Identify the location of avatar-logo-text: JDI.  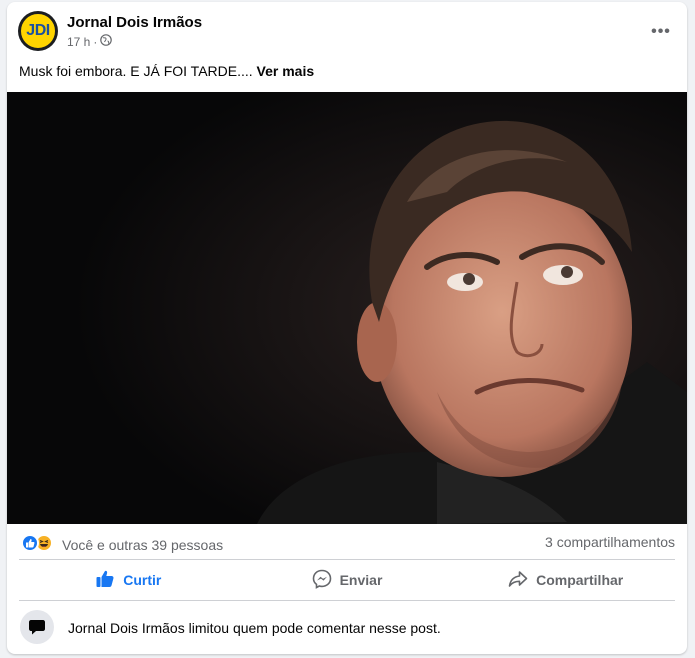
(38, 30).